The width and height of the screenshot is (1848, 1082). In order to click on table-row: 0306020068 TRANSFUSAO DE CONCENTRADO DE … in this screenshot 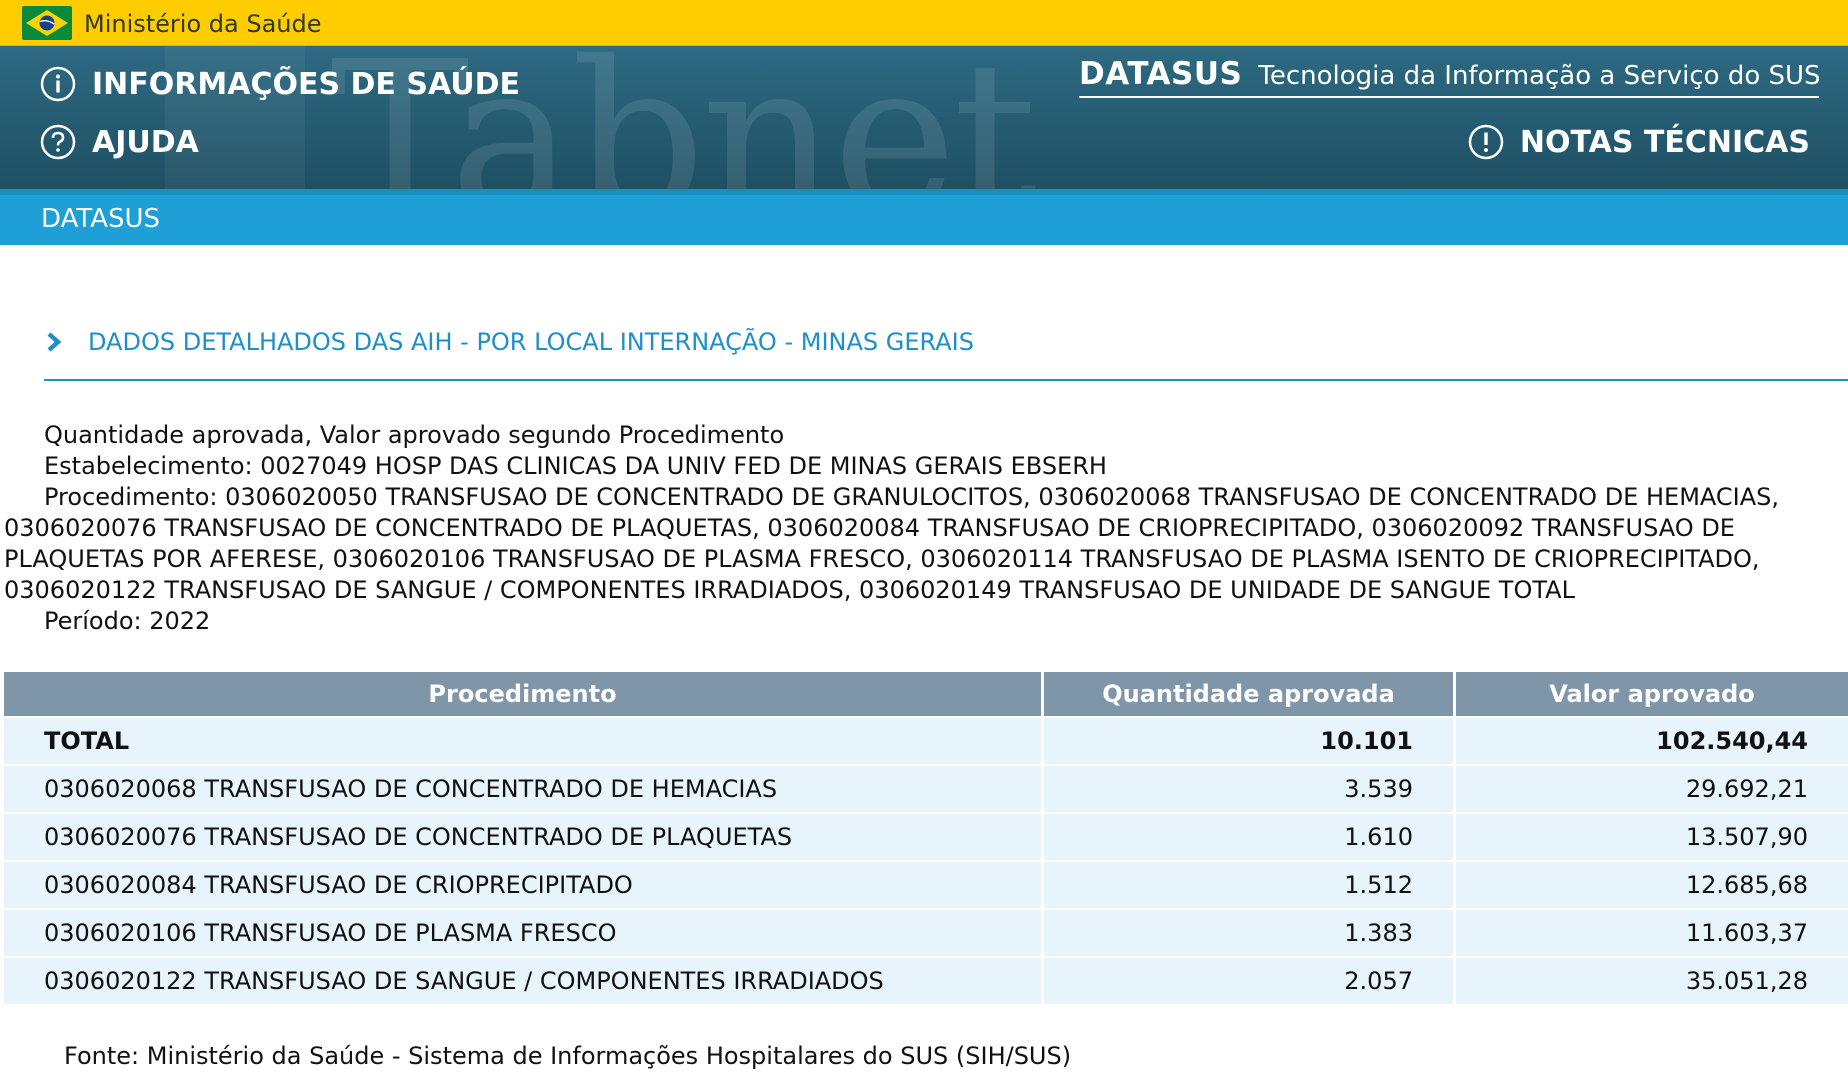, I will do `click(926, 790)`.